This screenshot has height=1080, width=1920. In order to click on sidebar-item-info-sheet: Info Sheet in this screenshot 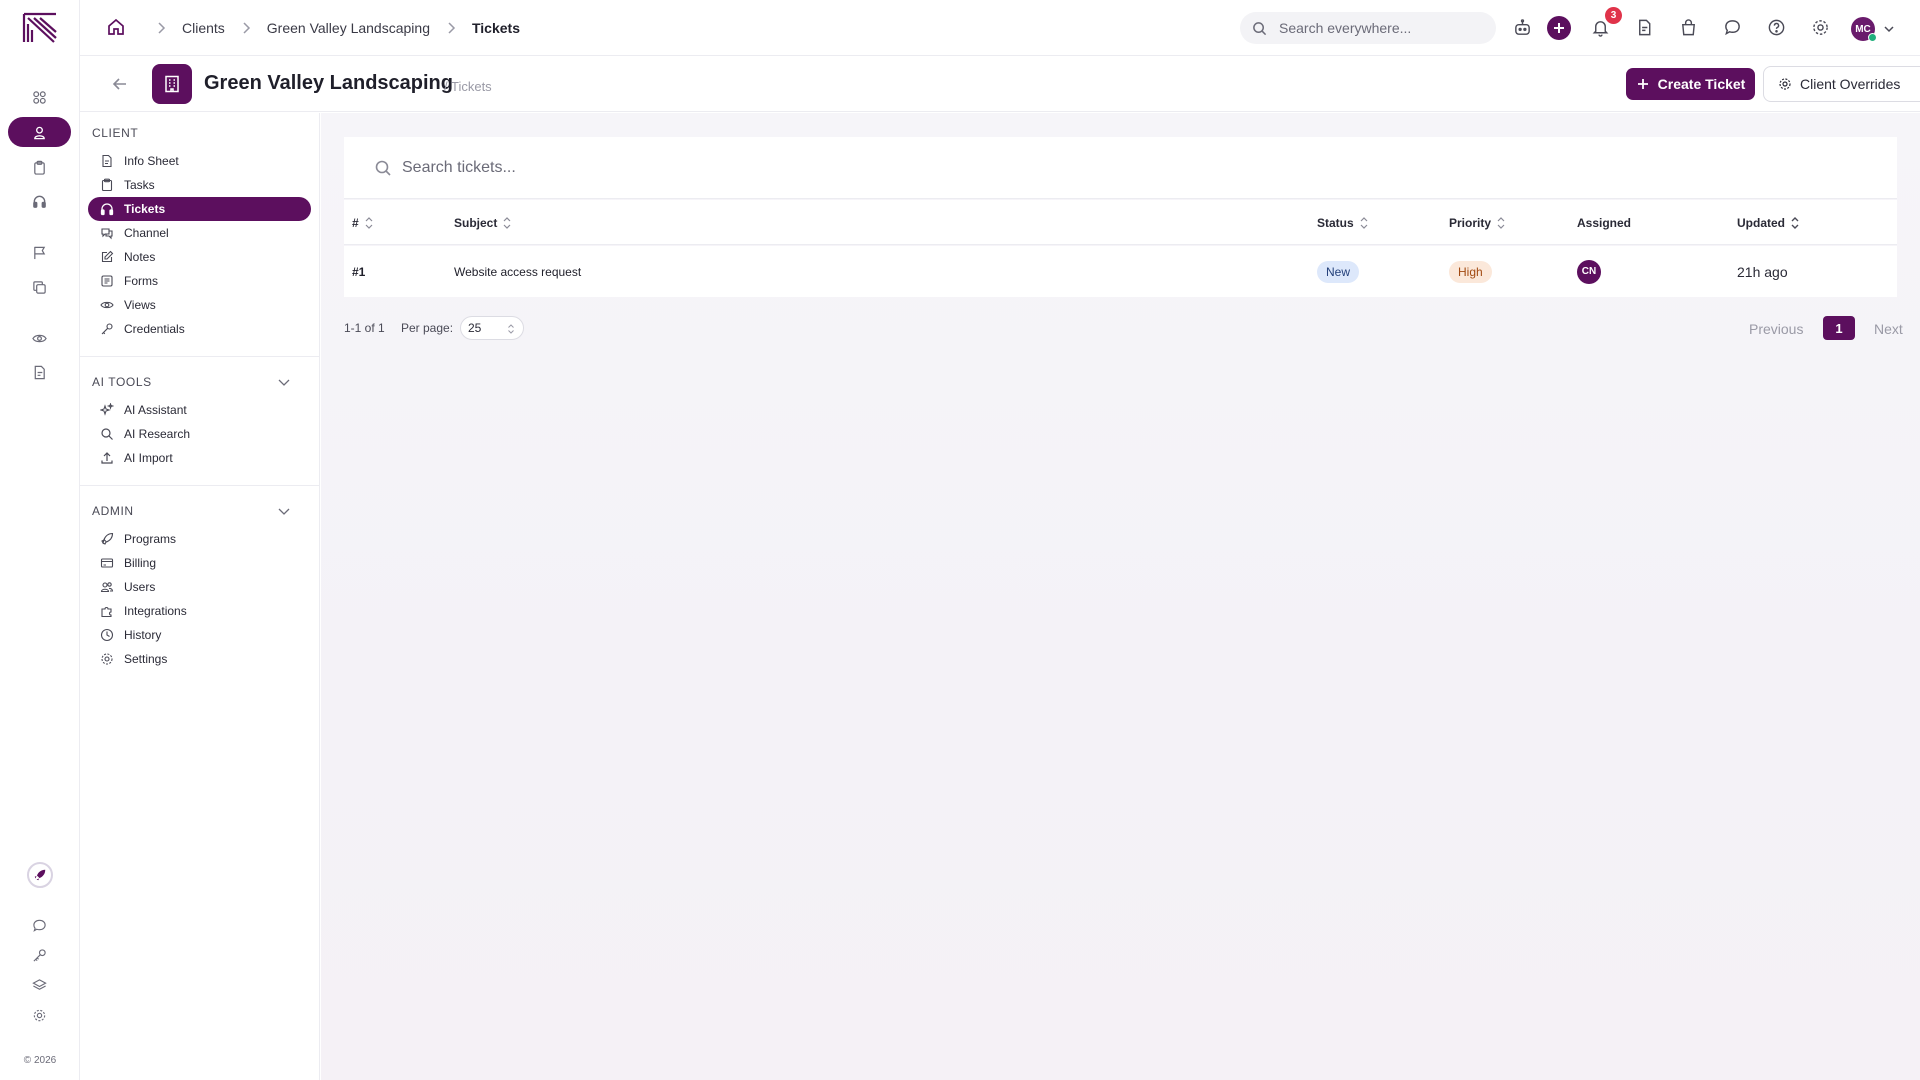, I will do `click(199, 161)`.